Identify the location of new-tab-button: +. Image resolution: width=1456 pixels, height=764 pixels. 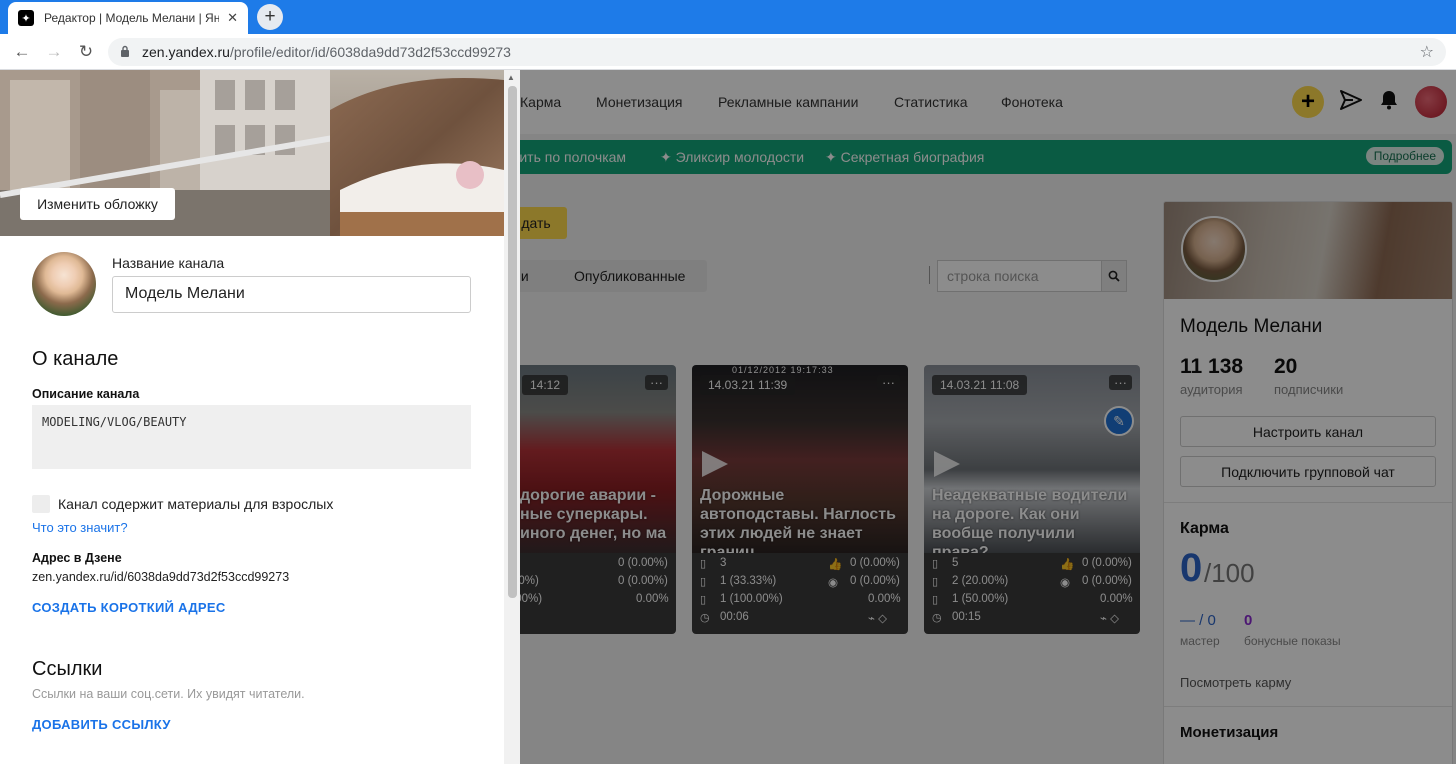
(270, 17).